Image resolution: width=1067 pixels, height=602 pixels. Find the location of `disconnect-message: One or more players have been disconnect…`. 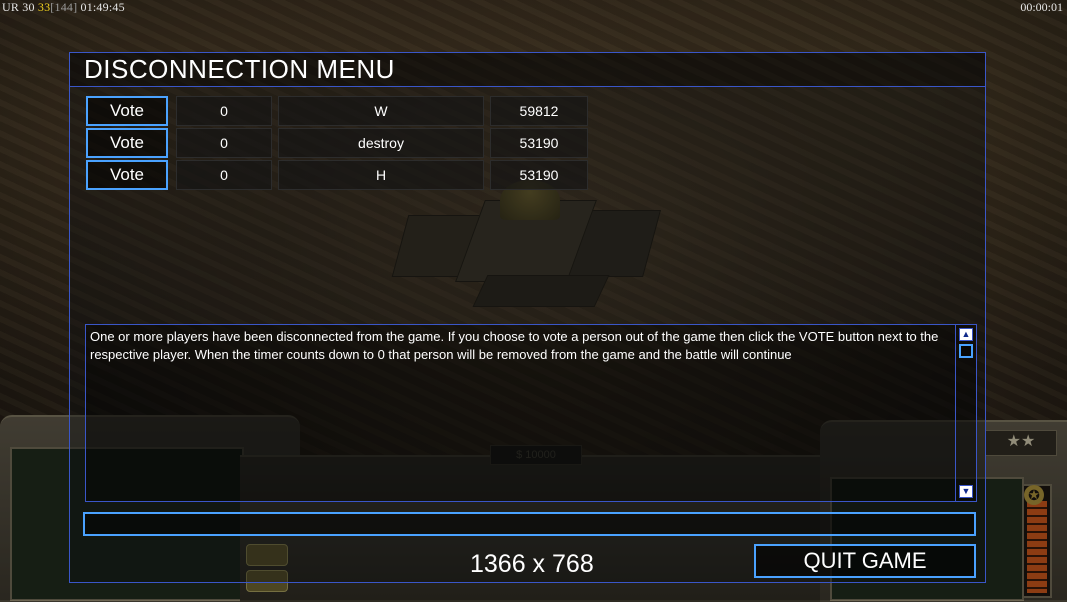

disconnect-message: One or more players have been disconnect… is located at coordinates (514, 345).